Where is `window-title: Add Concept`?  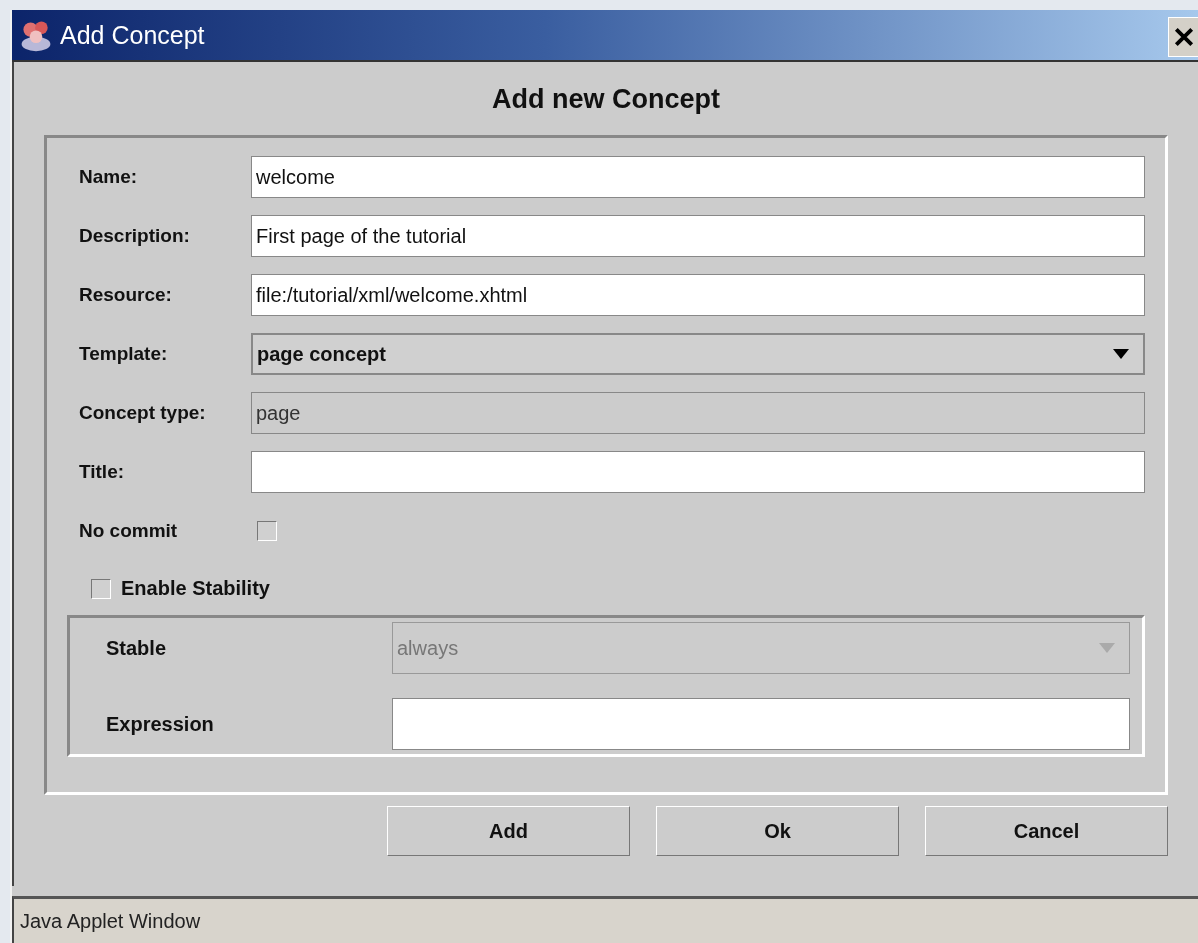
window-title: Add Concept is located at coordinates (133, 35).